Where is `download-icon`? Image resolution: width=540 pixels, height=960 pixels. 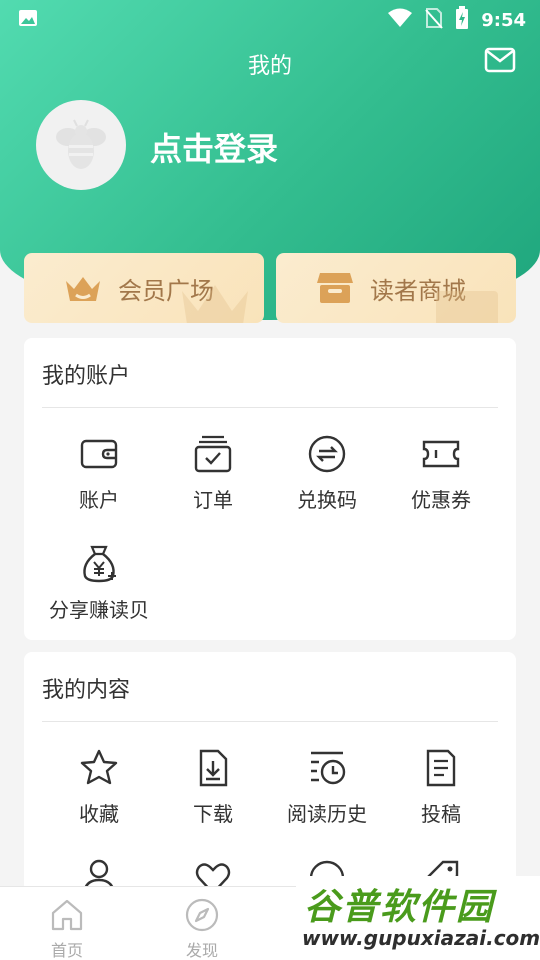
download-icon is located at coordinates (213, 768).